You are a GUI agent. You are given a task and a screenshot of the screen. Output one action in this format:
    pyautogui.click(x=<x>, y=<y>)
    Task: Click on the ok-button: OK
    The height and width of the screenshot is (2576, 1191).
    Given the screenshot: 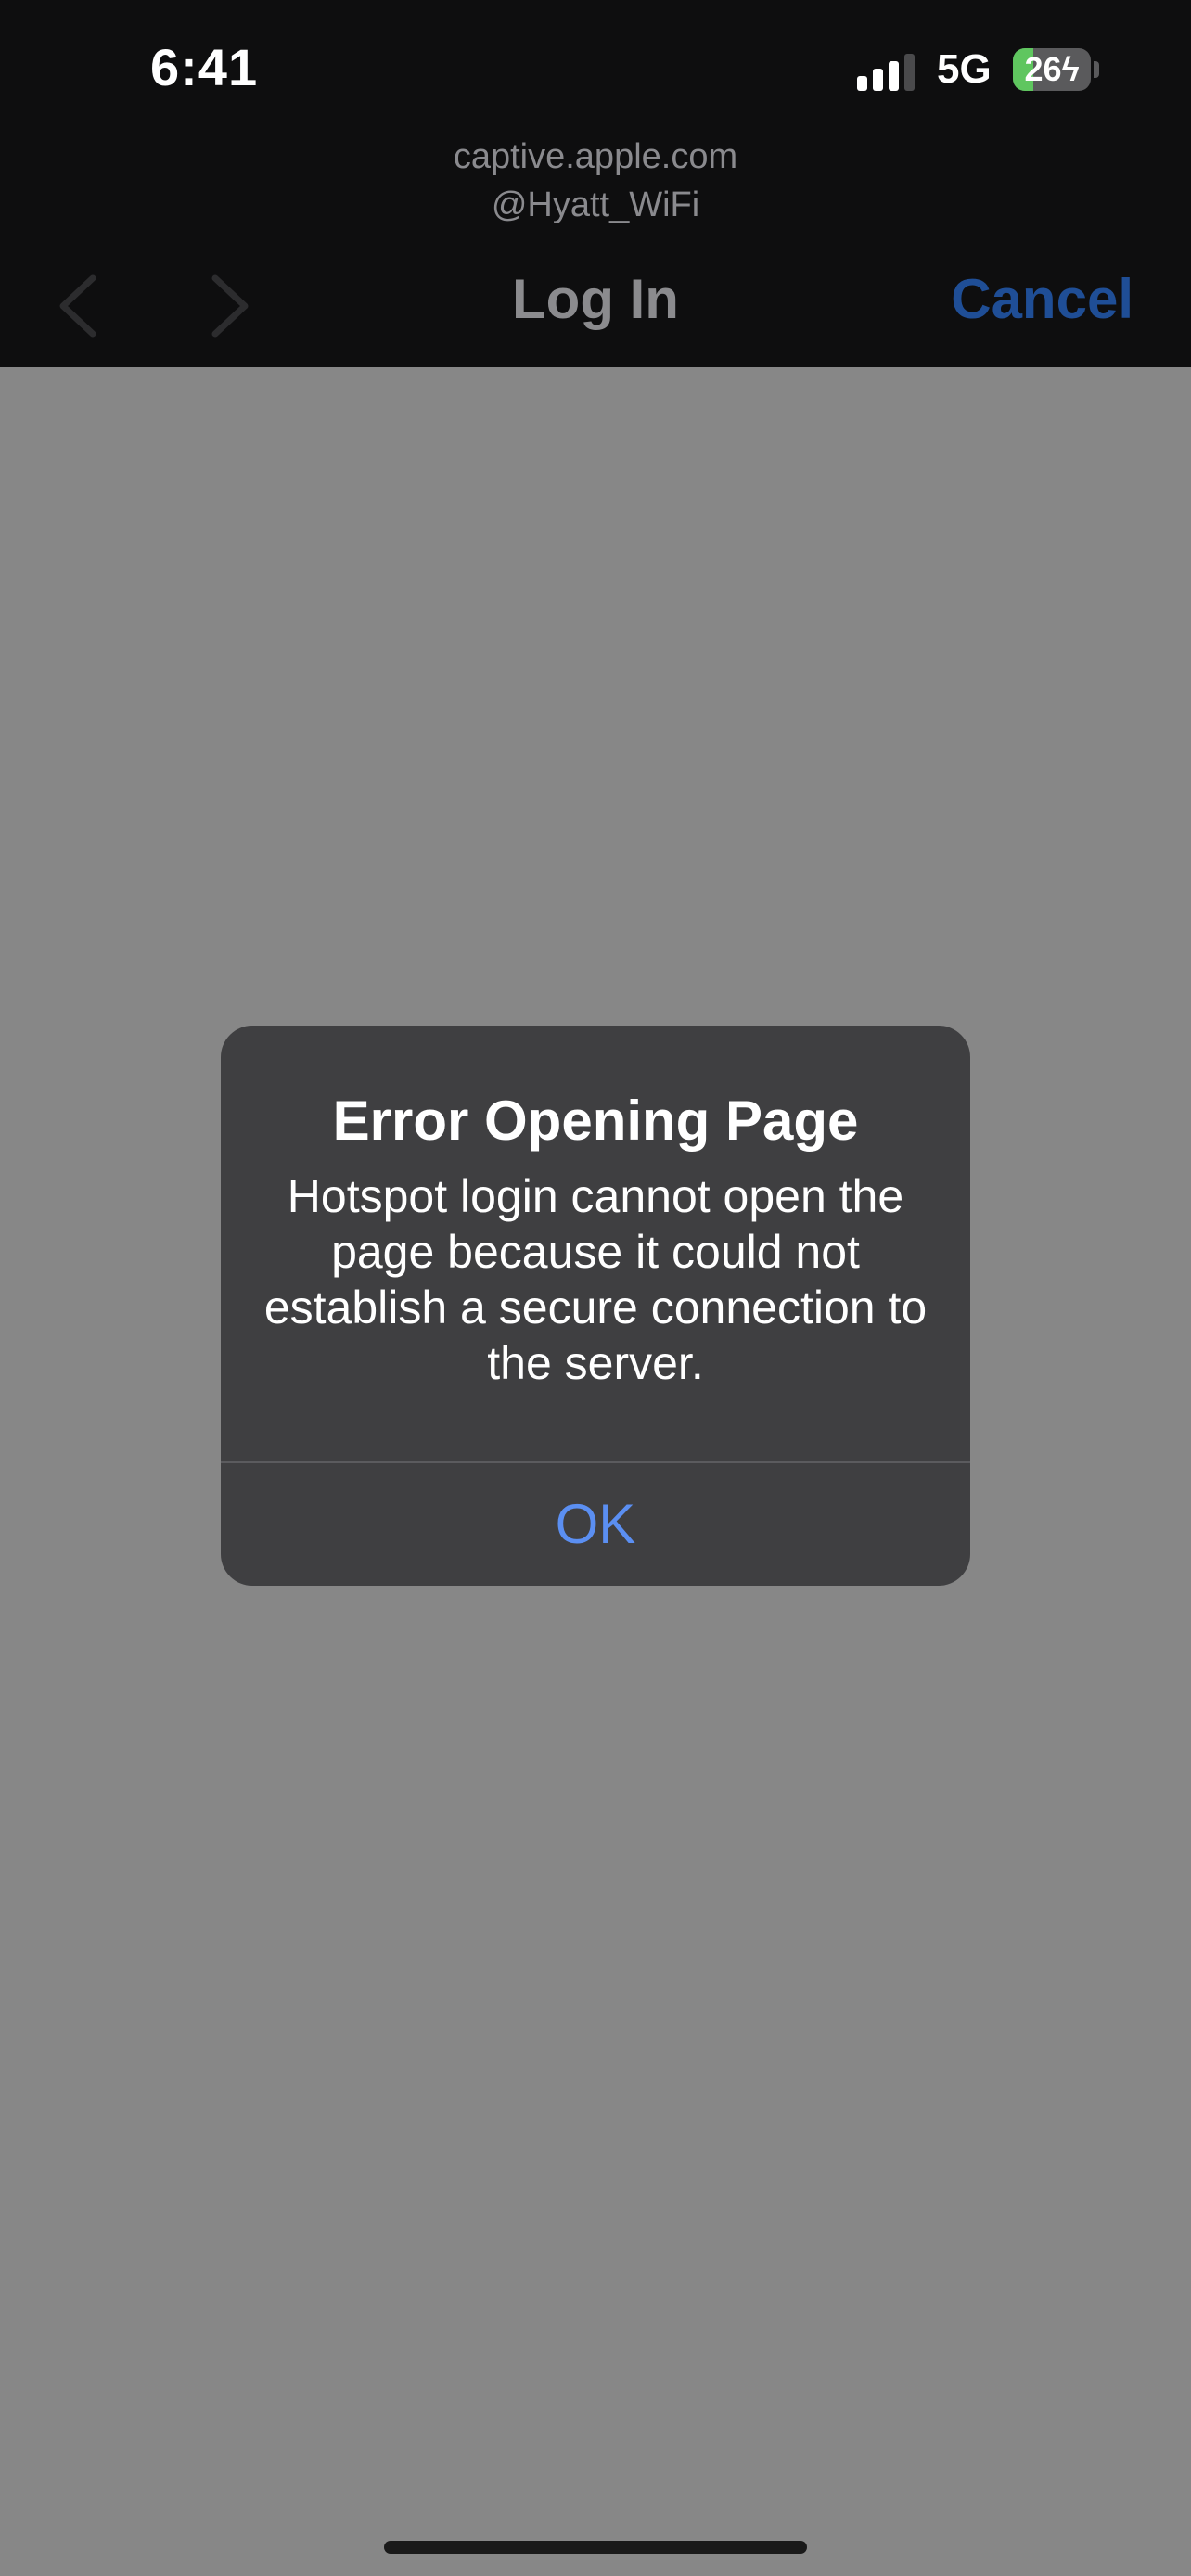 What is the action you would take?
    pyautogui.click(x=595, y=1525)
    